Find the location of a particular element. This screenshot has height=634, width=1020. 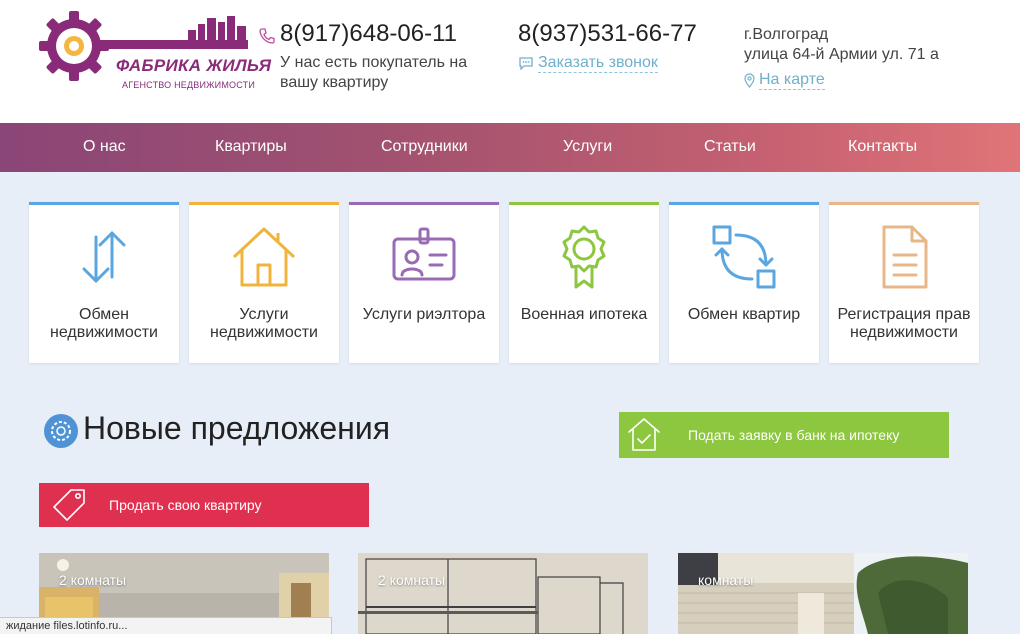

swap-squares-icon is located at coordinates (744, 257).